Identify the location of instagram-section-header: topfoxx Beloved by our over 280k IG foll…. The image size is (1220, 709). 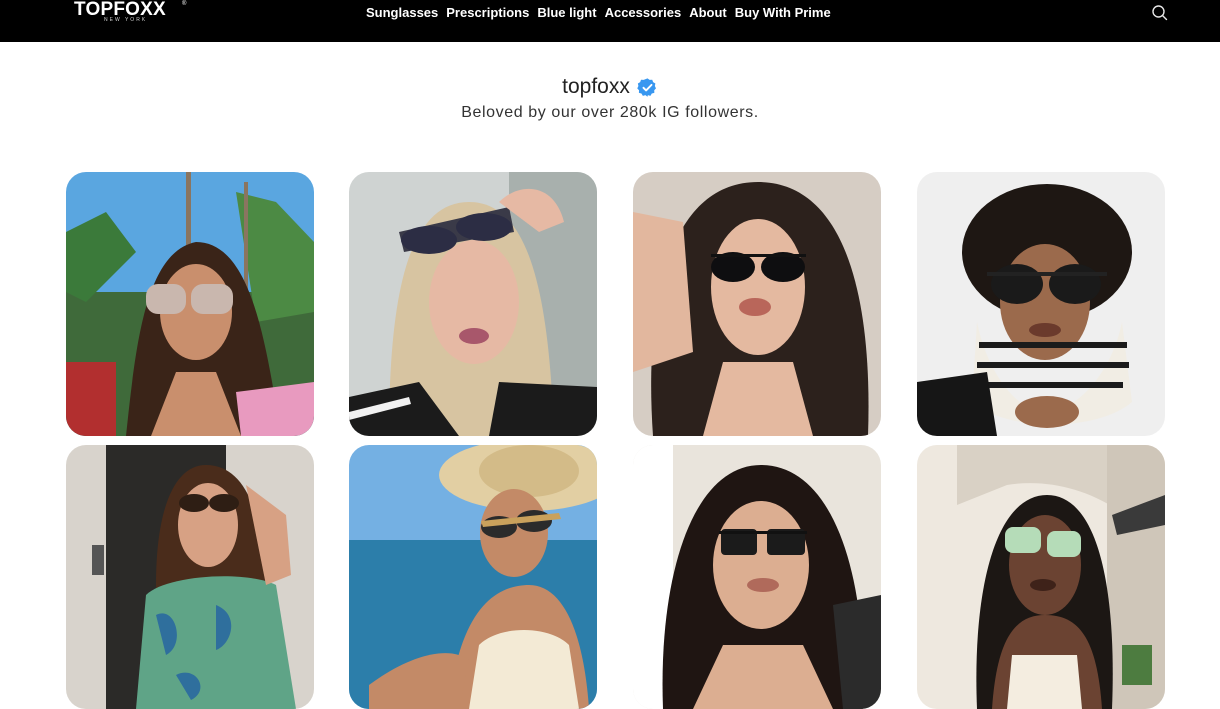
(610, 99).